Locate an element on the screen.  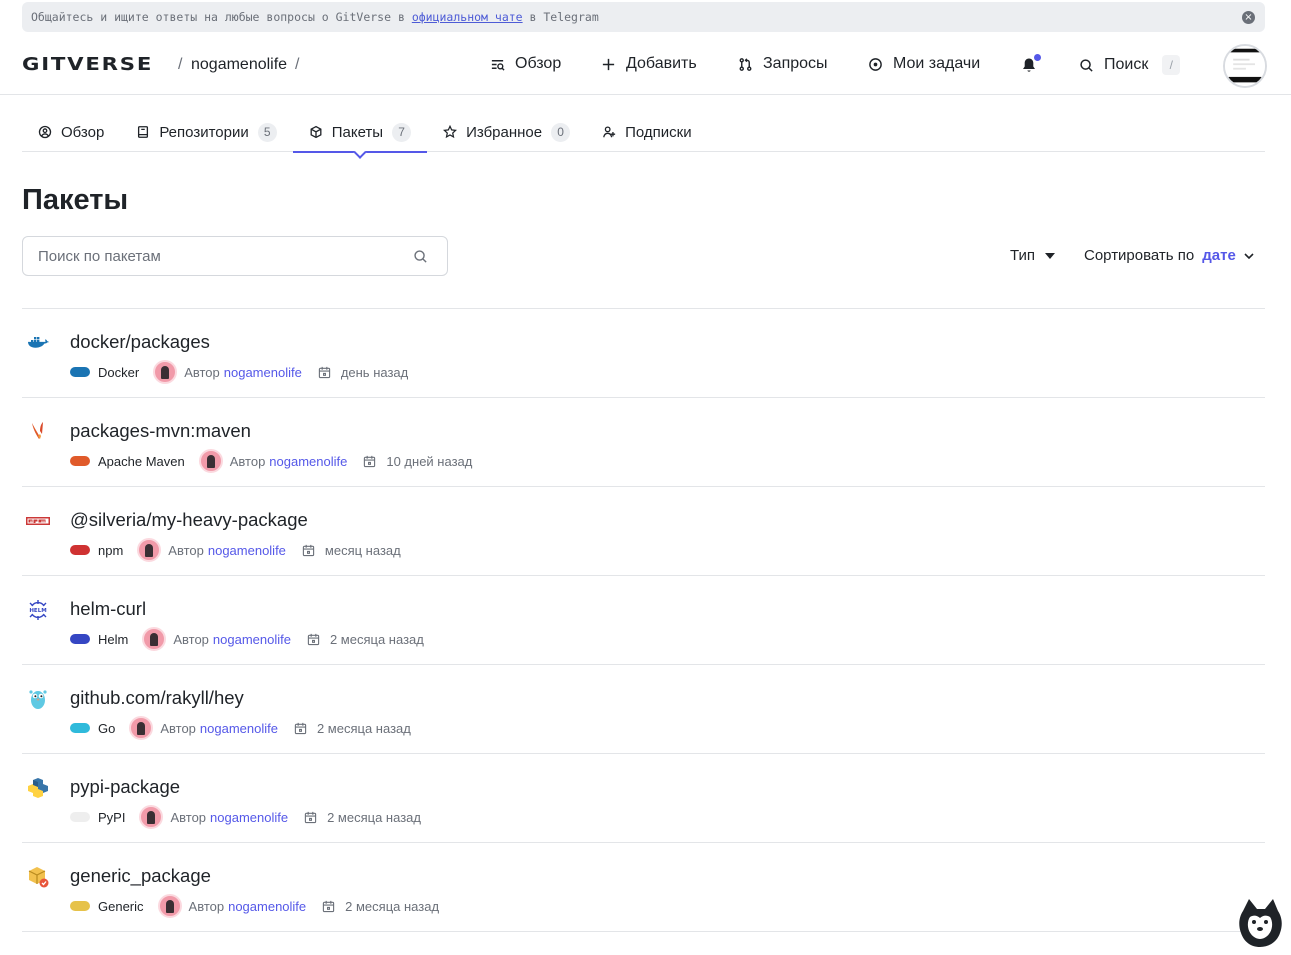
packages-count: 7 is located at coordinates (402, 132).